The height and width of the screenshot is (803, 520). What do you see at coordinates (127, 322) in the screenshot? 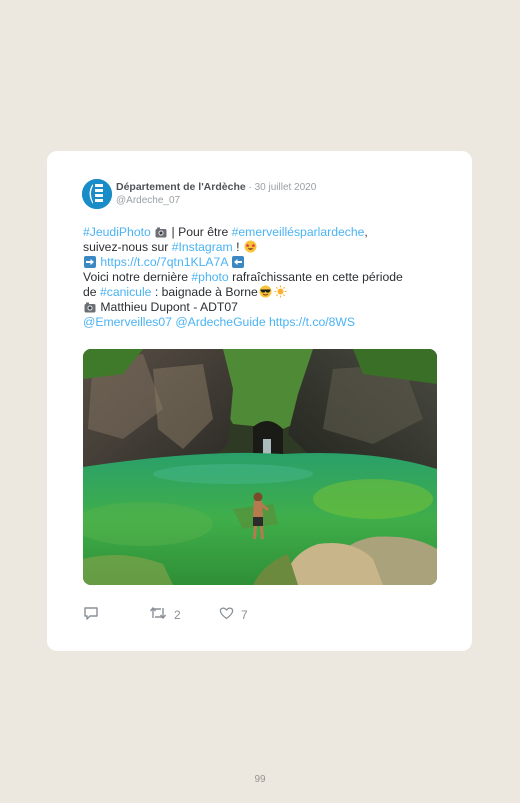
I see `mention-link: @Emerveilles07` at bounding box center [127, 322].